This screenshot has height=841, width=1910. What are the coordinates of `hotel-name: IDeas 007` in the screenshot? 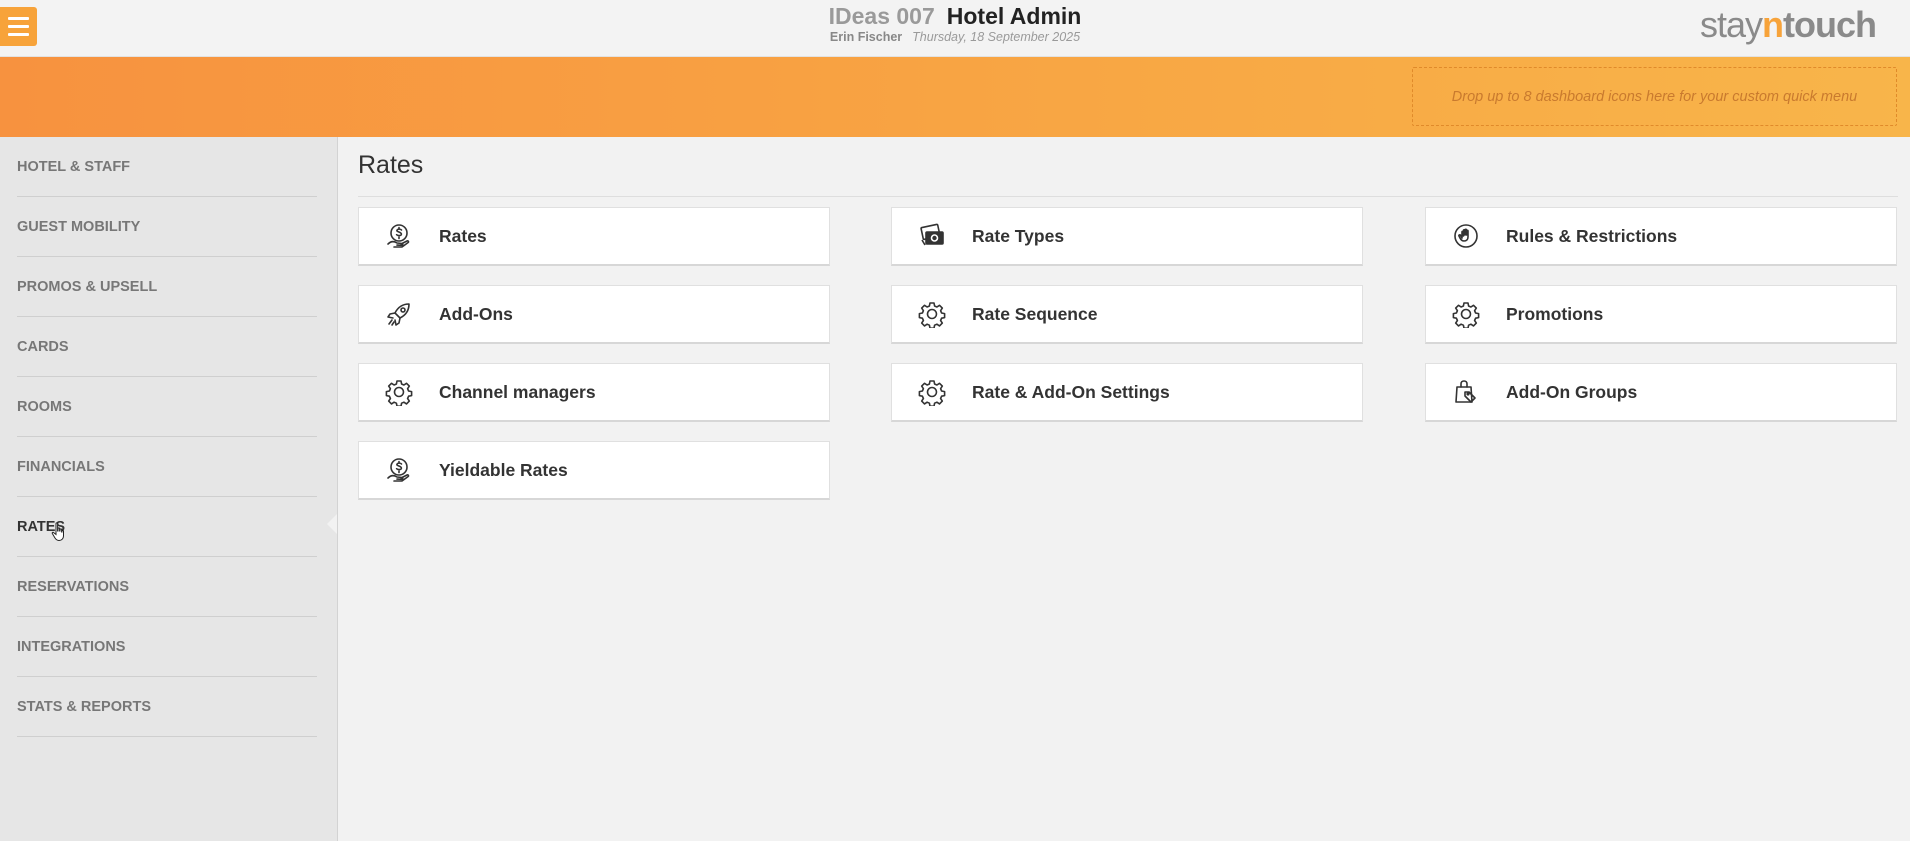 It's located at (881, 16).